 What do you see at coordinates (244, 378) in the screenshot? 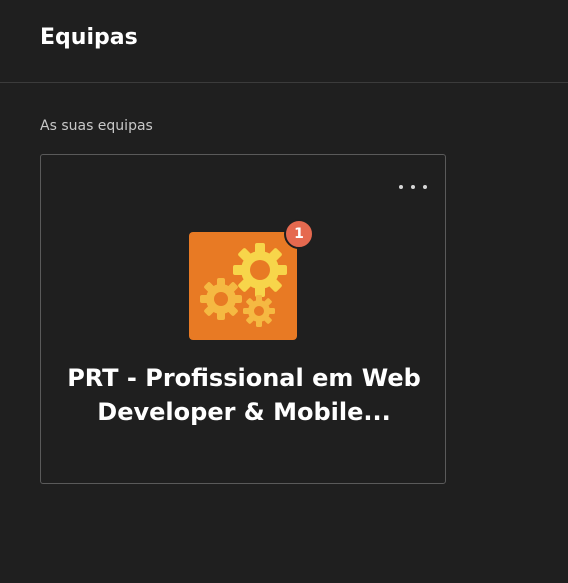
I see `team-name-line-1: PRT - Profissional em Web` at bounding box center [244, 378].